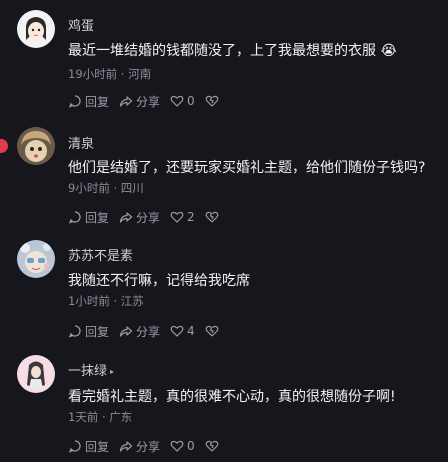 This screenshot has width=448, height=462. Describe the element at coordinates (106, 301) in the screenshot. I see `comment-meta: 1小时前 · 江苏` at that location.